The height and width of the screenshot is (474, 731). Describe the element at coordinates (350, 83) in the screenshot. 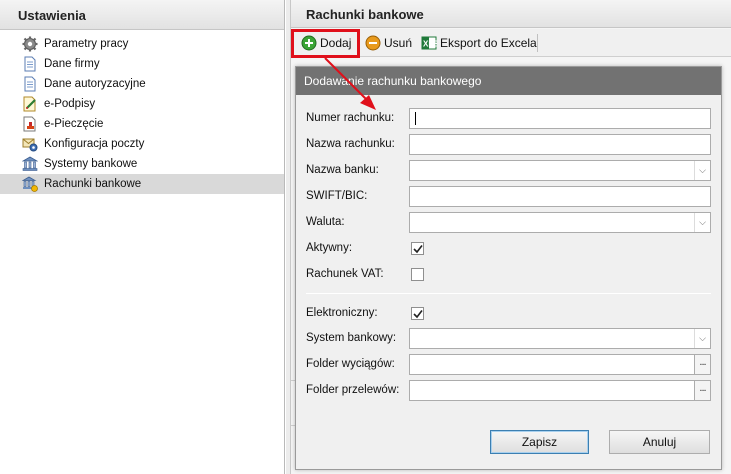

I see `annotation-arrow` at that location.